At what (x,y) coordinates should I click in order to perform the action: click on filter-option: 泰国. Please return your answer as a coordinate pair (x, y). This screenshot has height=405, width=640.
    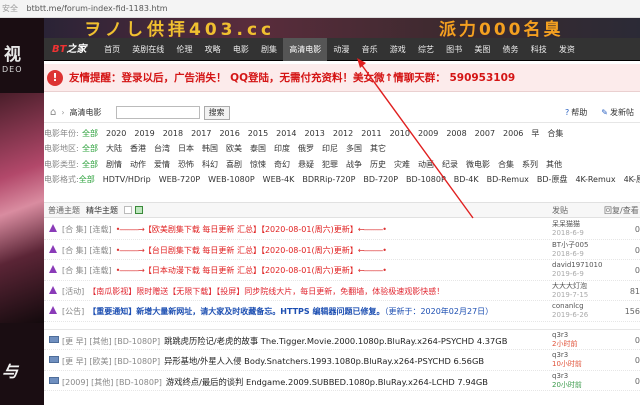
    Looking at the image, I should click on (258, 148).